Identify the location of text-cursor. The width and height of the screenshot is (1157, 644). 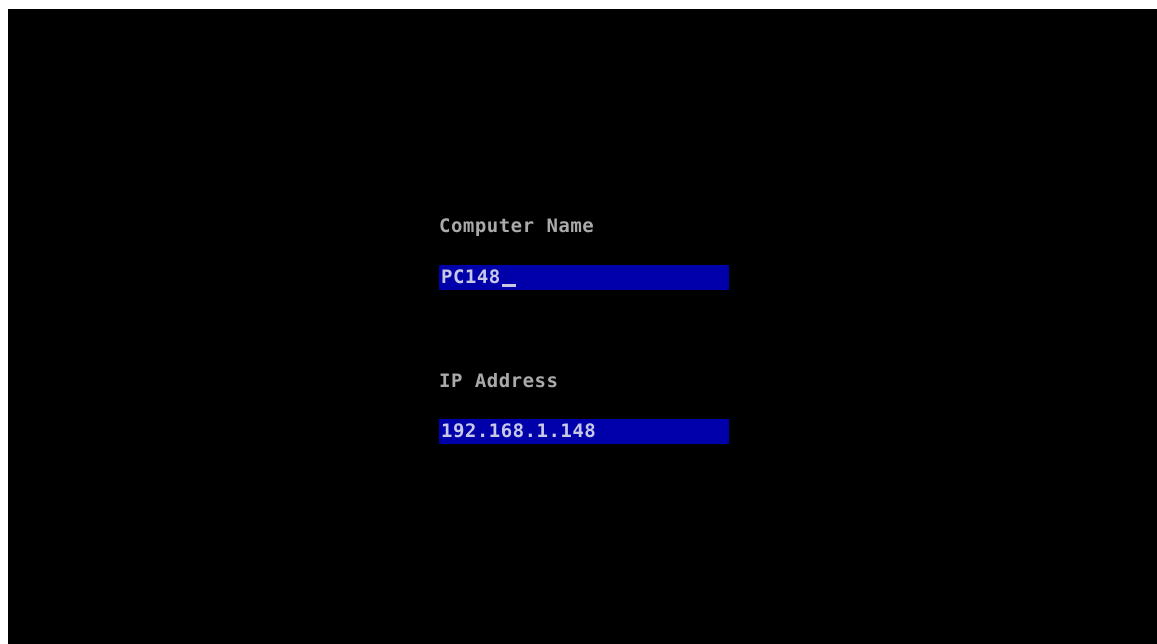
(508, 285).